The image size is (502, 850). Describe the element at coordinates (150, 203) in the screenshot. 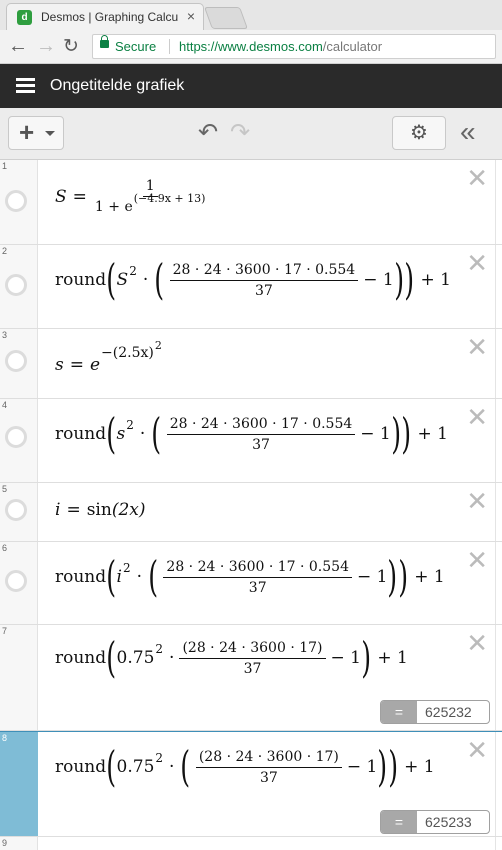

I see `frac-denominator: 1 + e(−4.9x + 13)` at that location.